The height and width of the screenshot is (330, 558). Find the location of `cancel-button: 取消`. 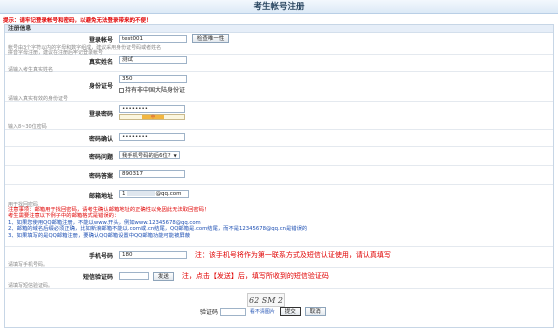

cancel-button: 取消 is located at coordinates (315, 311).